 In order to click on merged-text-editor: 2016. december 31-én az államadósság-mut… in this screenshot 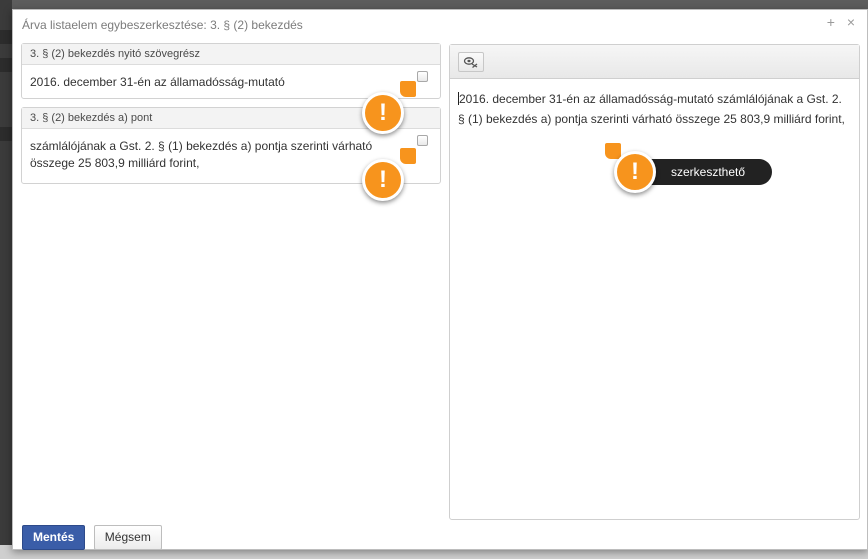, I will do `click(654, 108)`.